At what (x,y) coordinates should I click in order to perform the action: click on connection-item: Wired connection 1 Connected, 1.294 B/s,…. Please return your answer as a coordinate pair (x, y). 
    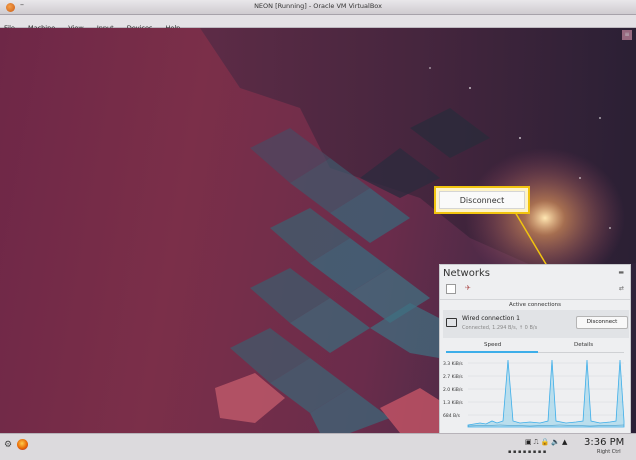
    Looking at the image, I should click on (536, 324).